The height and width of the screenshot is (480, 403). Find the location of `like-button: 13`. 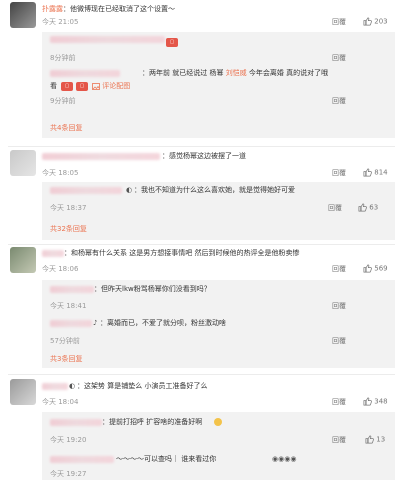

like-button: 13 is located at coordinates (375, 440).